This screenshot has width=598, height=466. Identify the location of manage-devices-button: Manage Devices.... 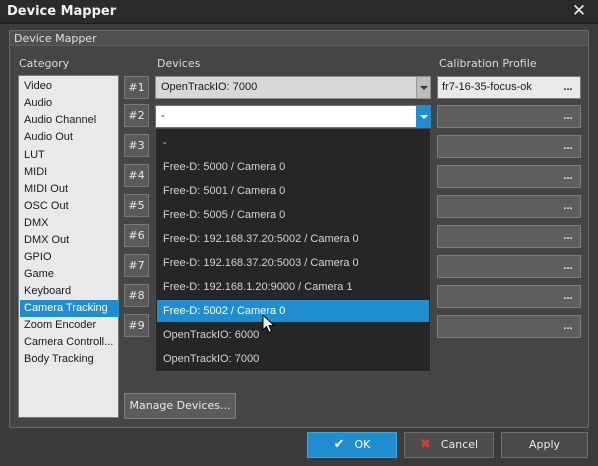
(180, 406).